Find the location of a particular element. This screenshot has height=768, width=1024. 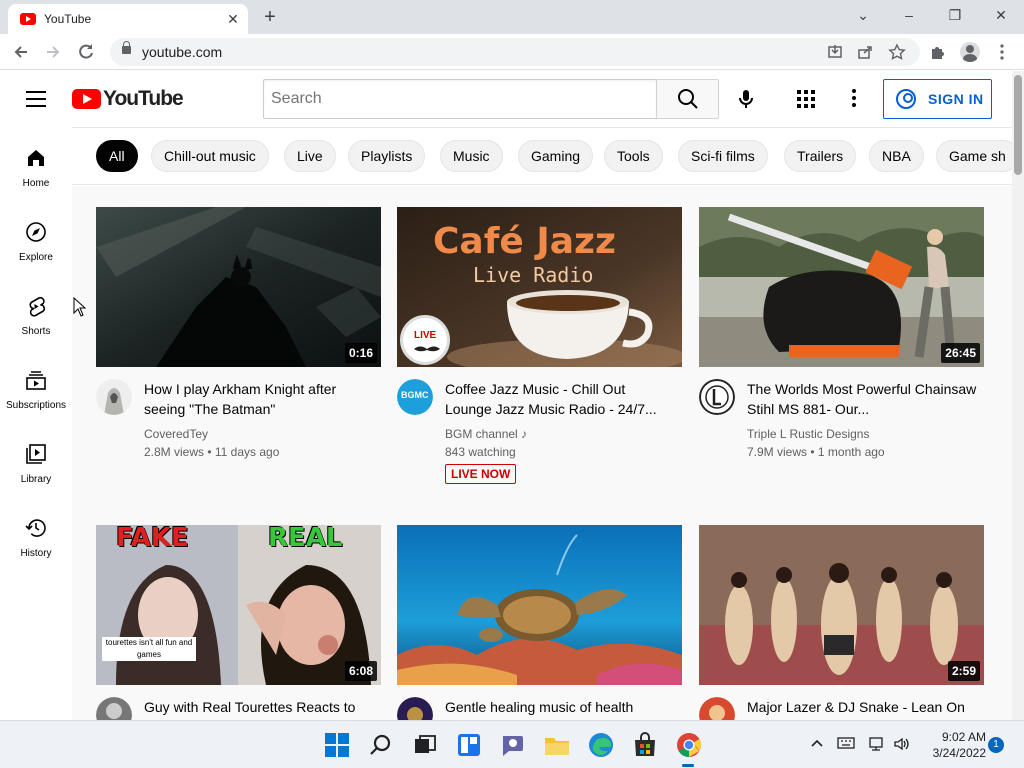

file-explorer-icon is located at coordinates (557, 745).